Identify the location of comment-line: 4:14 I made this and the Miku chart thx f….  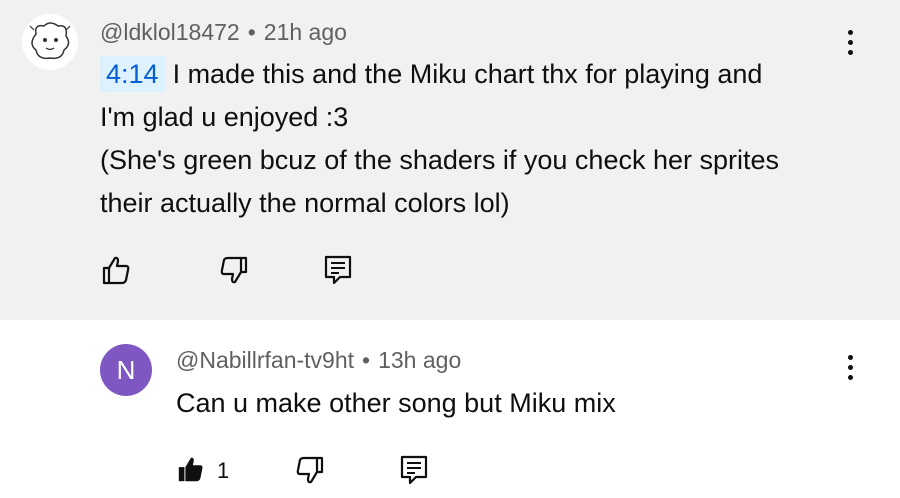
(439, 74).